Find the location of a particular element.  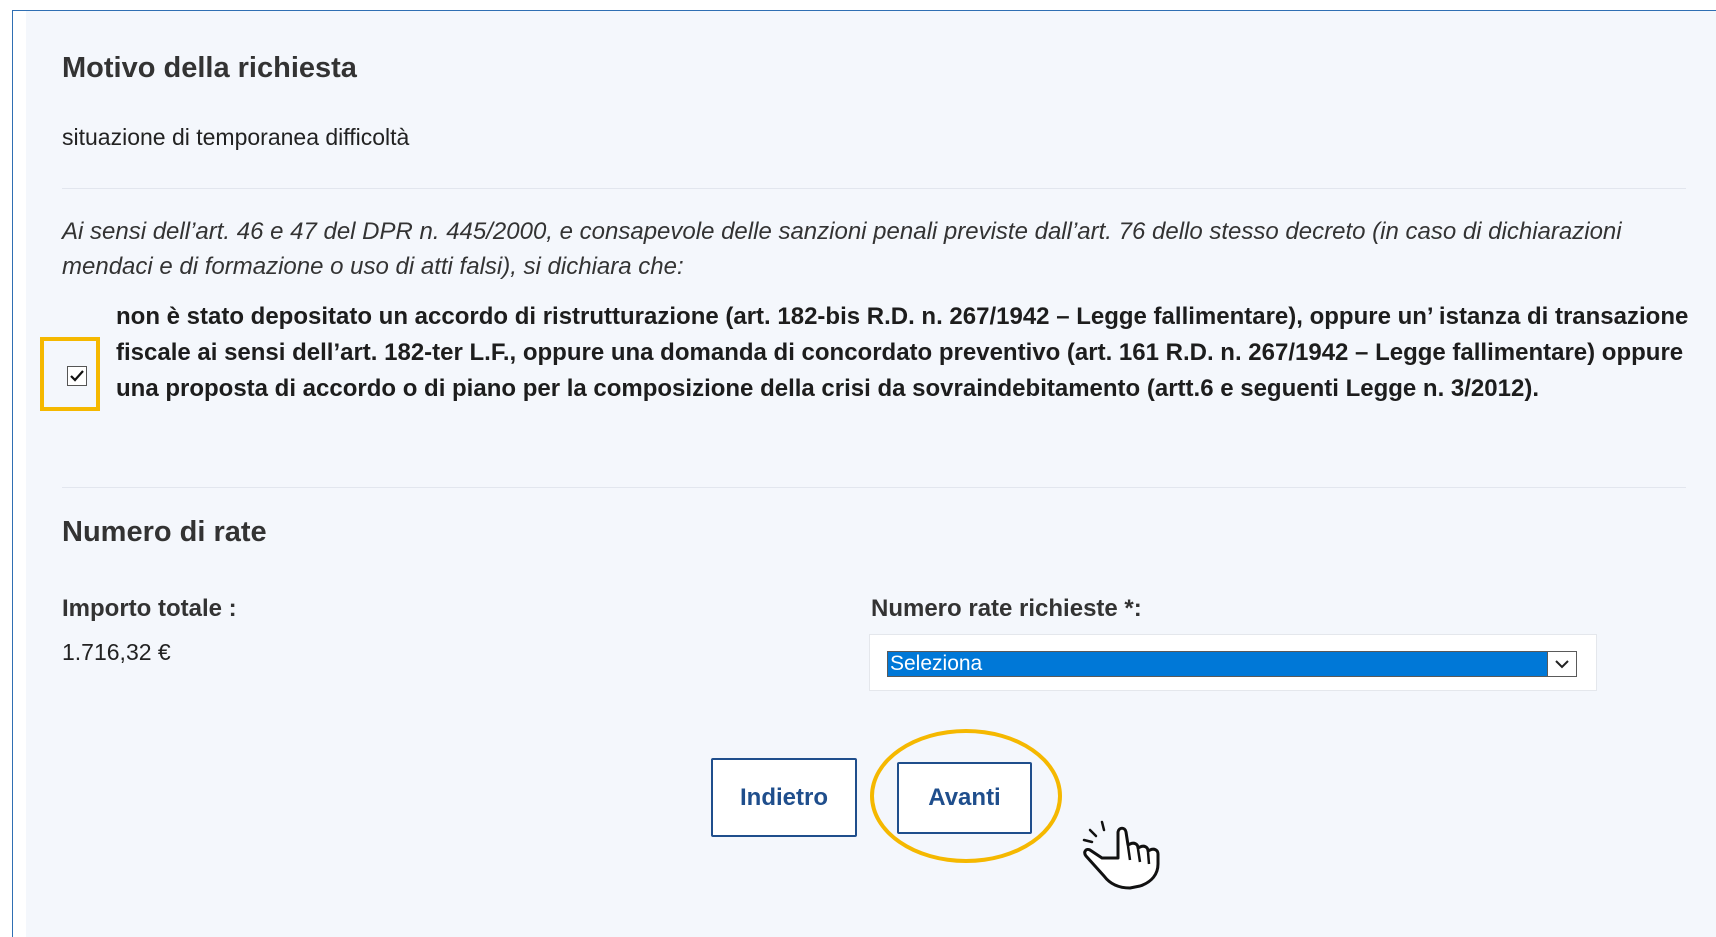

hand-pointer-icon is located at coordinates (1121, 855).